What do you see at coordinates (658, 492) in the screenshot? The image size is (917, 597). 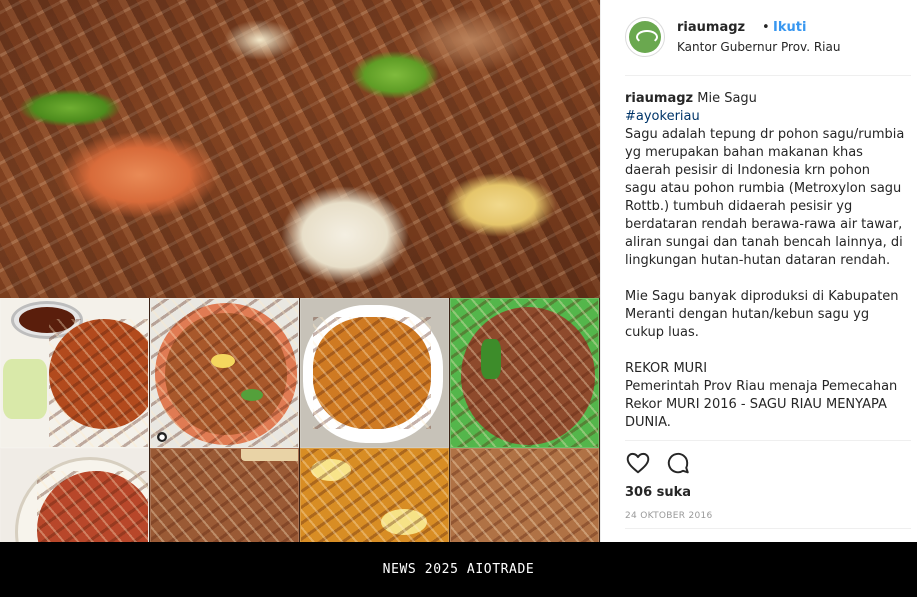 I see `likes-count: 306 suka` at bounding box center [658, 492].